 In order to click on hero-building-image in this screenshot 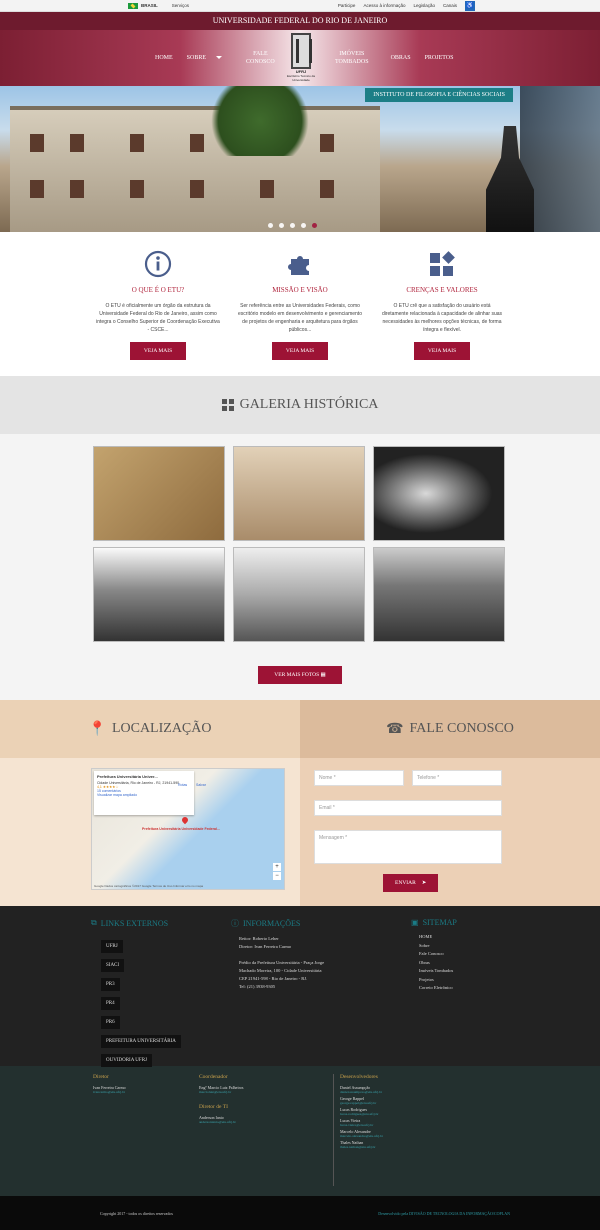, I will do `click(195, 169)`.